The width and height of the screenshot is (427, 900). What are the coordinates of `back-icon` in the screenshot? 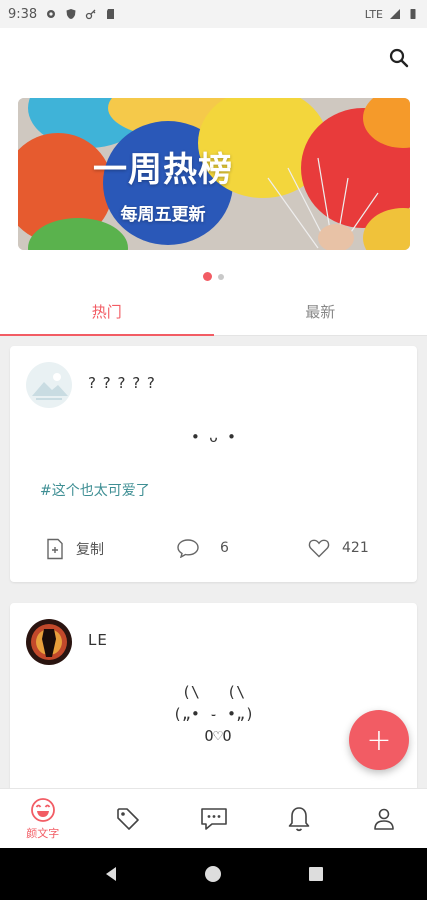 It's located at (111, 874).